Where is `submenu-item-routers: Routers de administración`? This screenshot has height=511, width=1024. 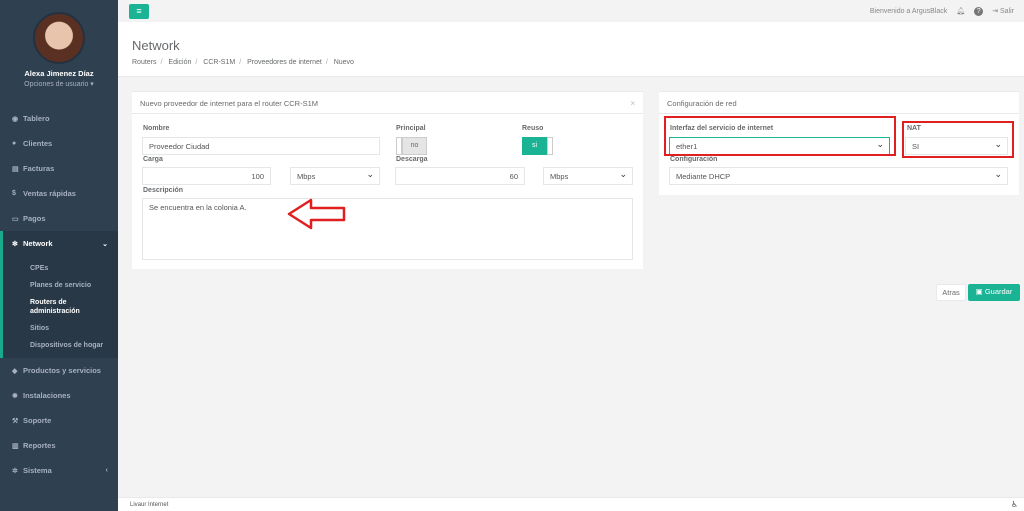 submenu-item-routers: Routers de administración is located at coordinates (74, 307).